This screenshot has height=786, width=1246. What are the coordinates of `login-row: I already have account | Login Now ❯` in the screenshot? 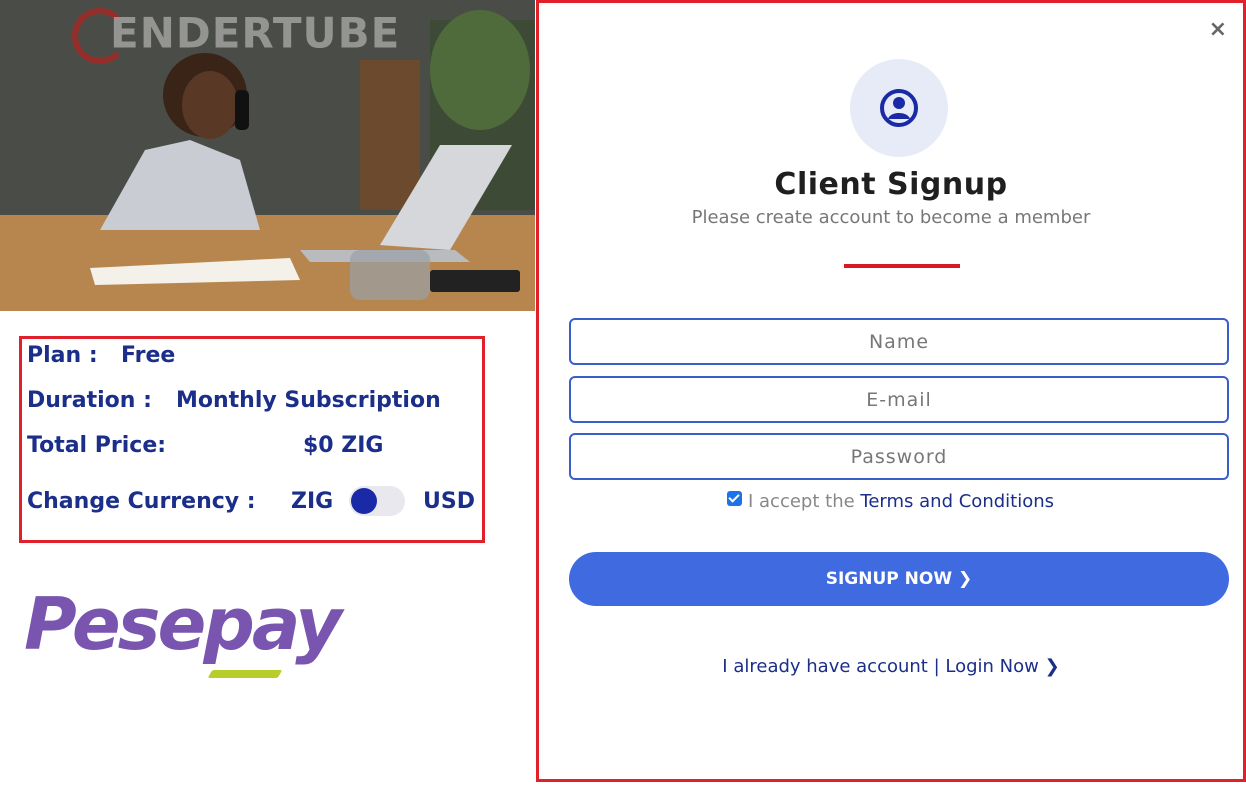 It's located at (891, 666).